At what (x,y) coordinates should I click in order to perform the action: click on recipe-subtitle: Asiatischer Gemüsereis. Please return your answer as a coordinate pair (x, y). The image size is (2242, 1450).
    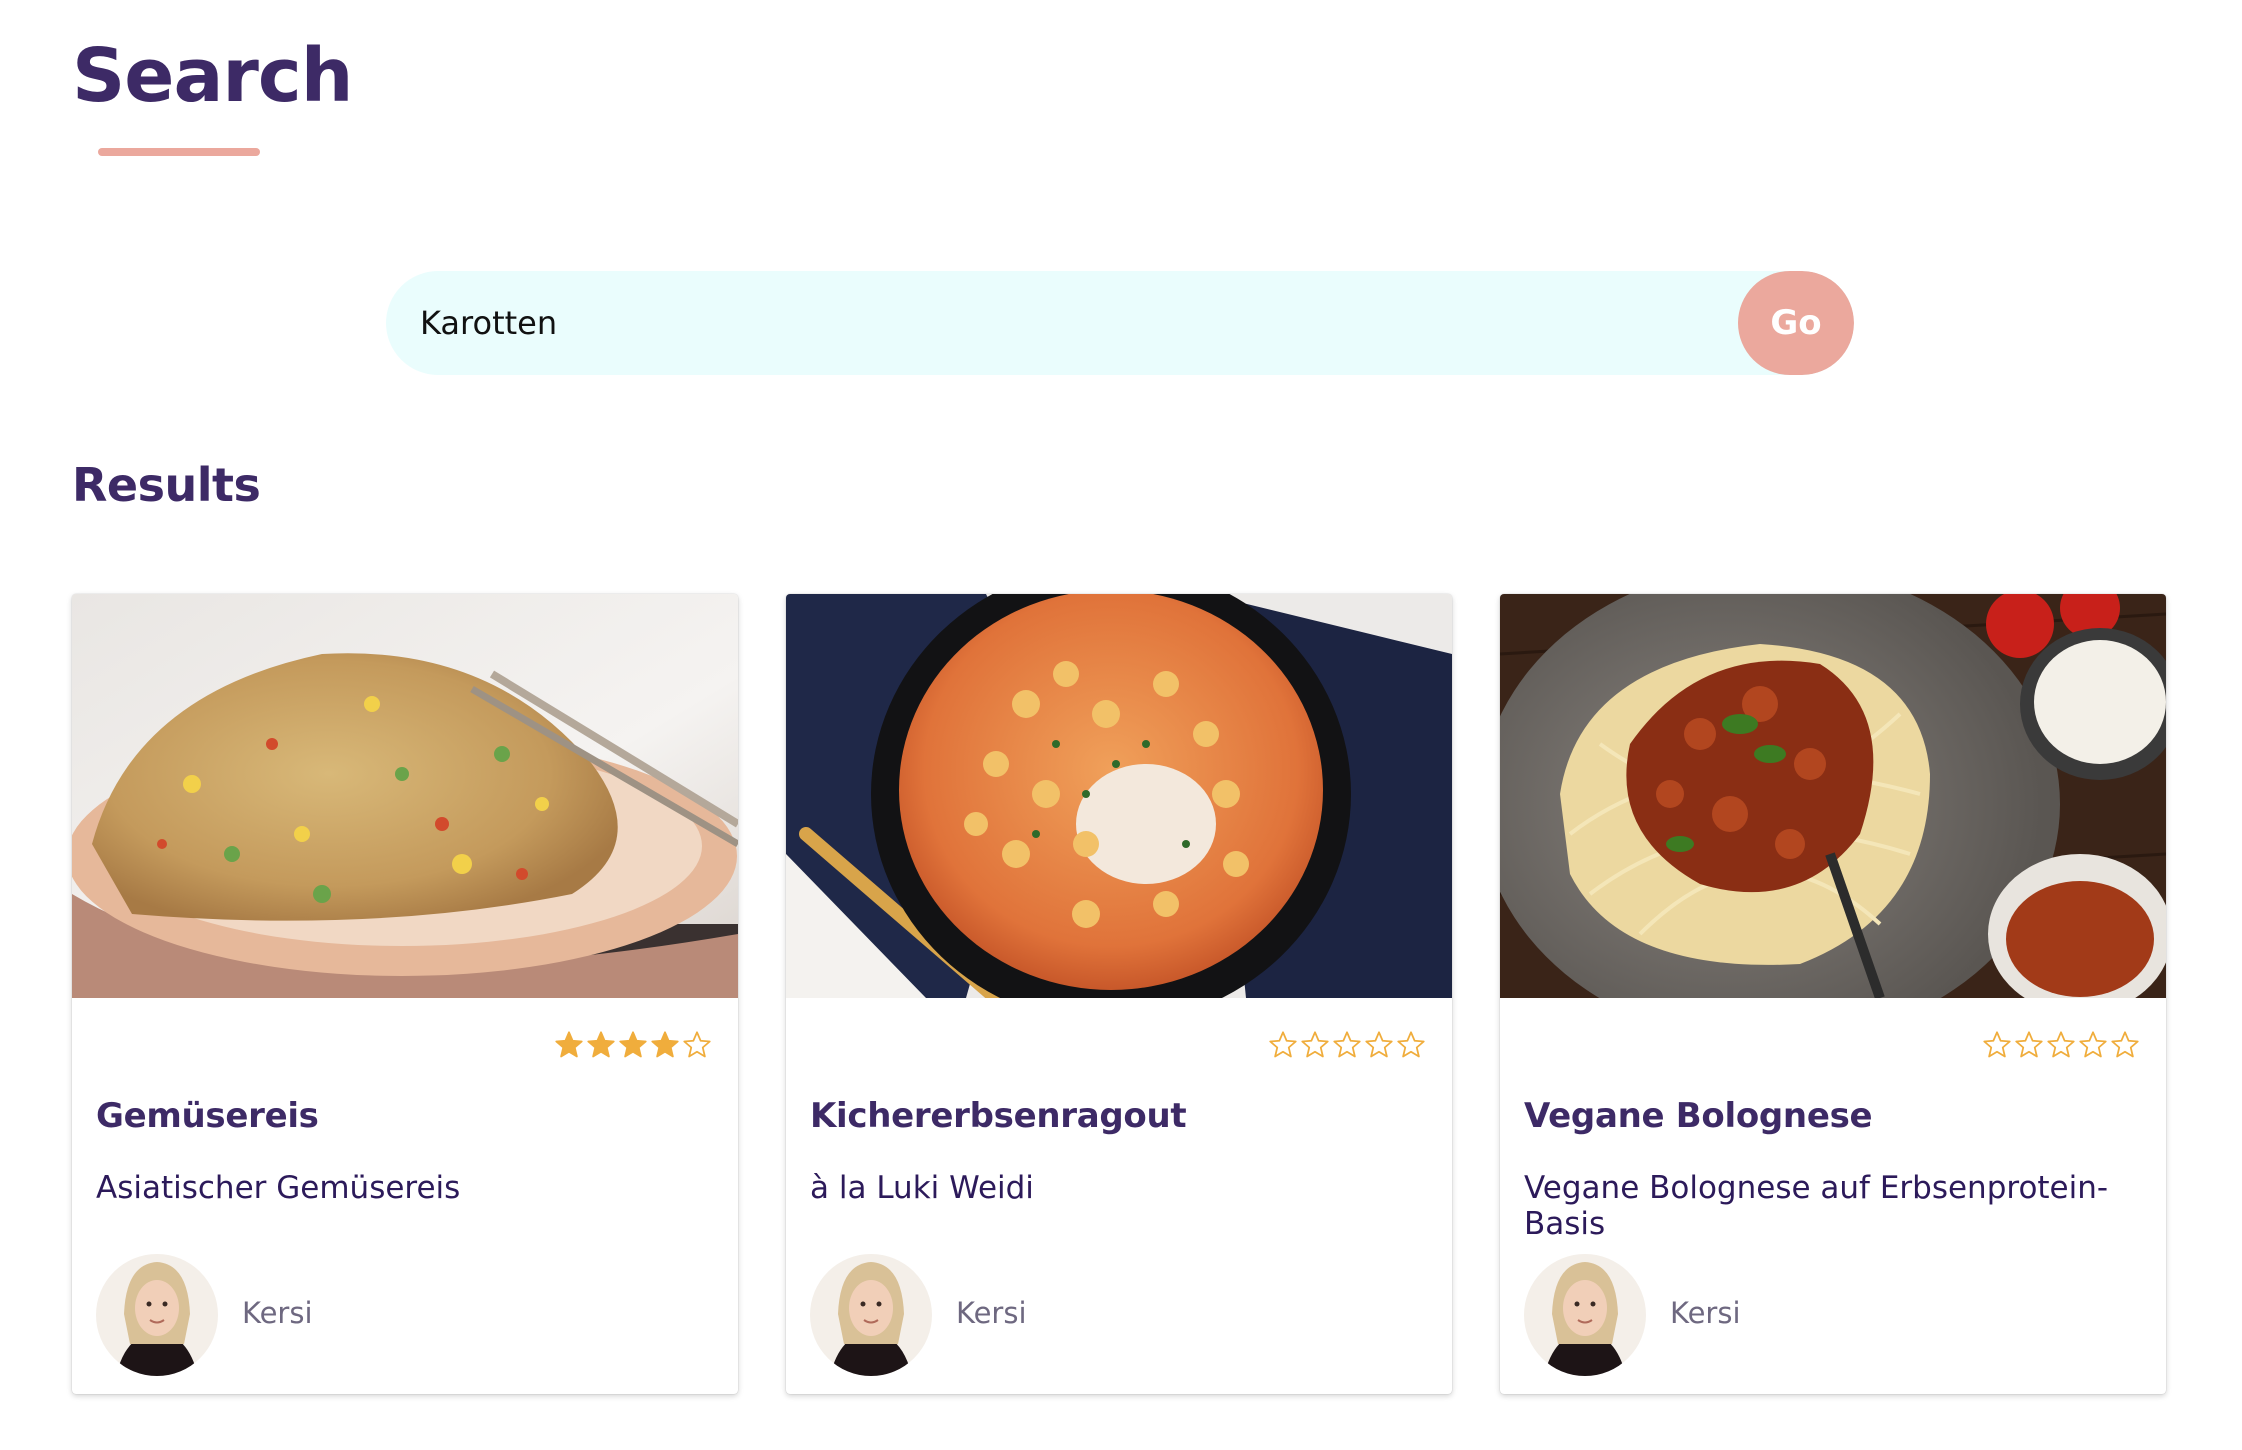
    Looking at the image, I should click on (278, 1188).